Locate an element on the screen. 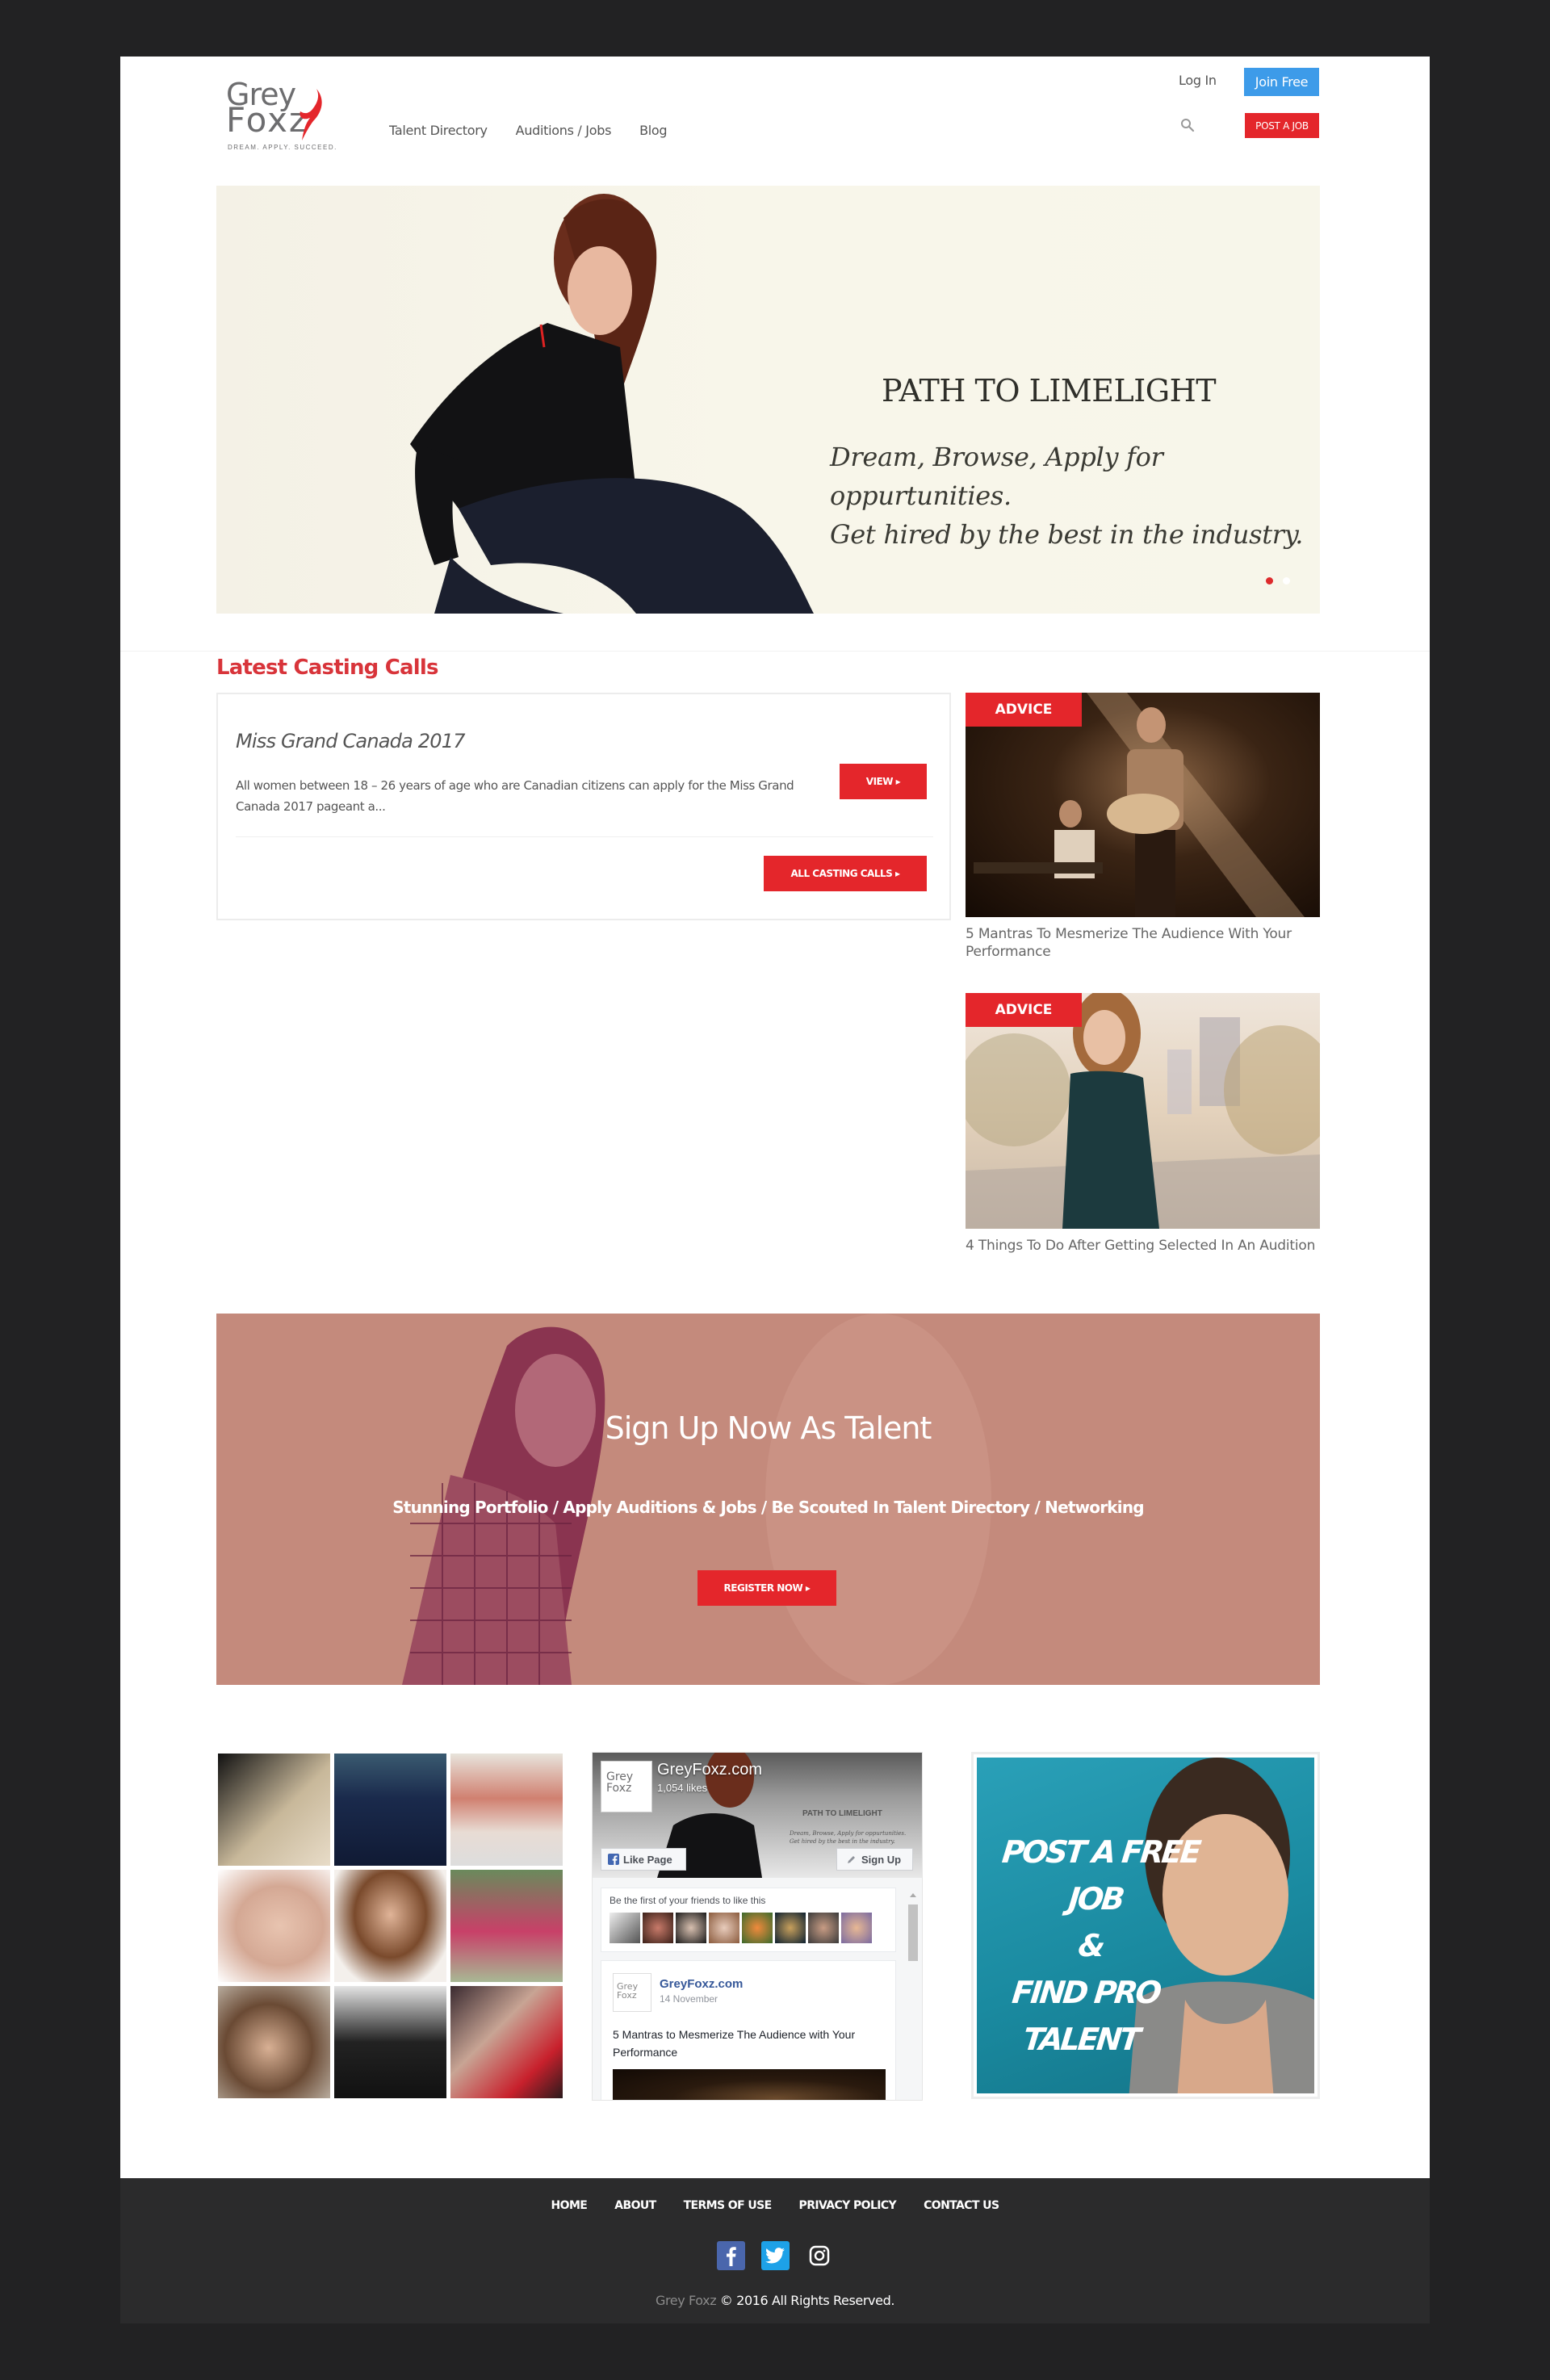  nav-auditions-jobs: Auditions / Jobs is located at coordinates (564, 130).